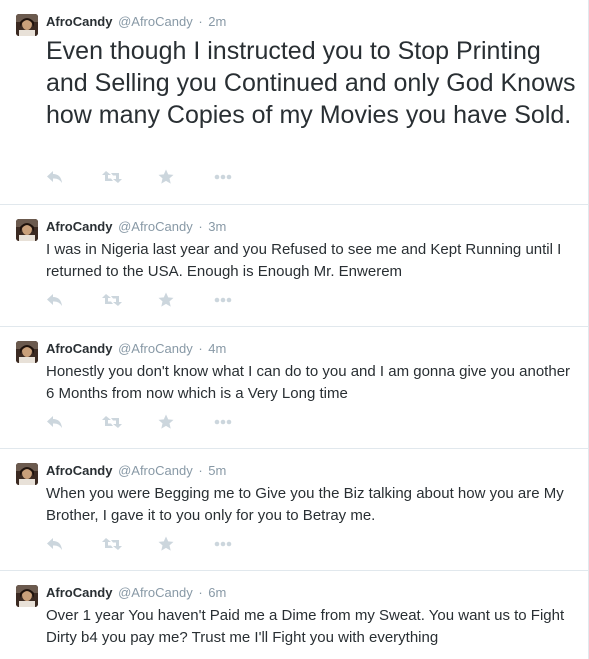  What do you see at coordinates (312, 586) in the screenshot?
I see `tweet-header: AfroCandy @AfroCandy · 6m` at bounding box center [312, 586].